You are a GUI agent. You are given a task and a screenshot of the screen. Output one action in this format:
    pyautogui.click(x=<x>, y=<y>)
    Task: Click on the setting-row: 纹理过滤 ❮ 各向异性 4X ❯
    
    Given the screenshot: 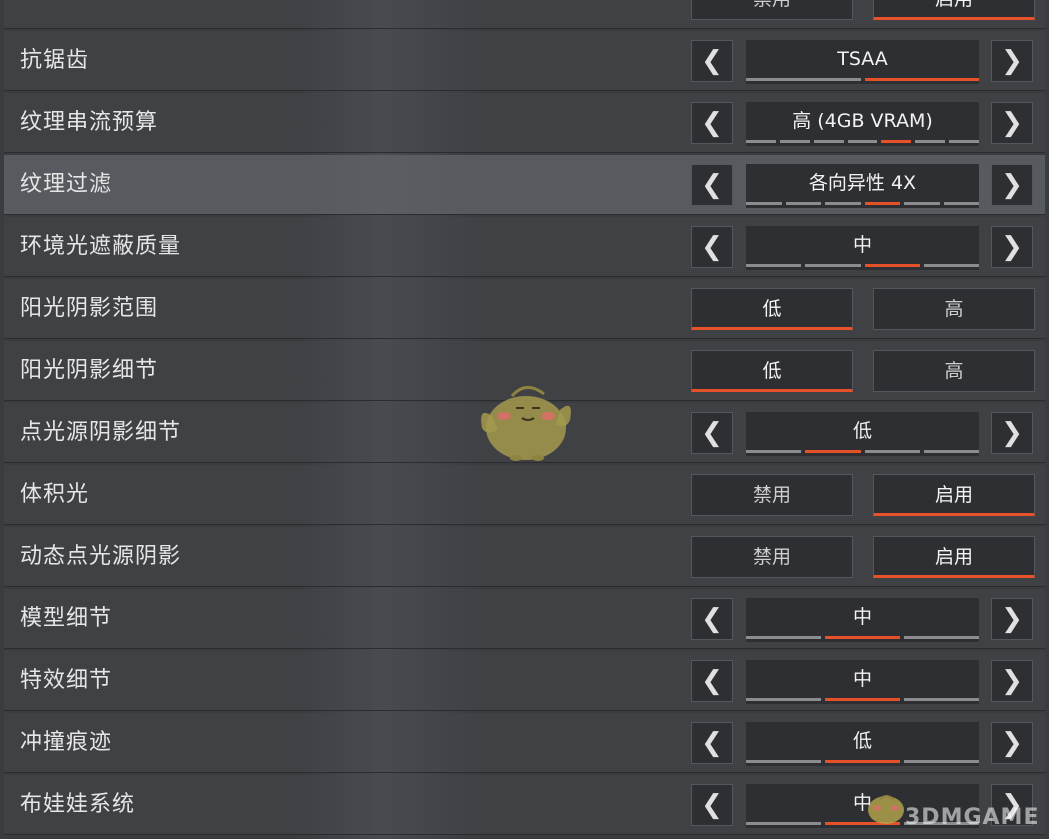 What is the action you would take?
    pyautogui.click(x=524, y=185)
    